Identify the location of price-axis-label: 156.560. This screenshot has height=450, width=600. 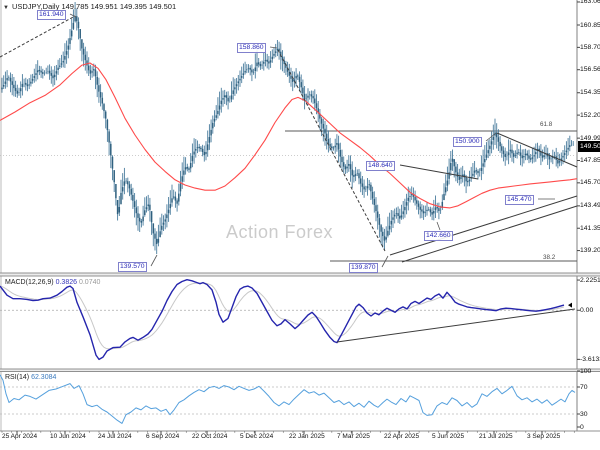
(590, 70).